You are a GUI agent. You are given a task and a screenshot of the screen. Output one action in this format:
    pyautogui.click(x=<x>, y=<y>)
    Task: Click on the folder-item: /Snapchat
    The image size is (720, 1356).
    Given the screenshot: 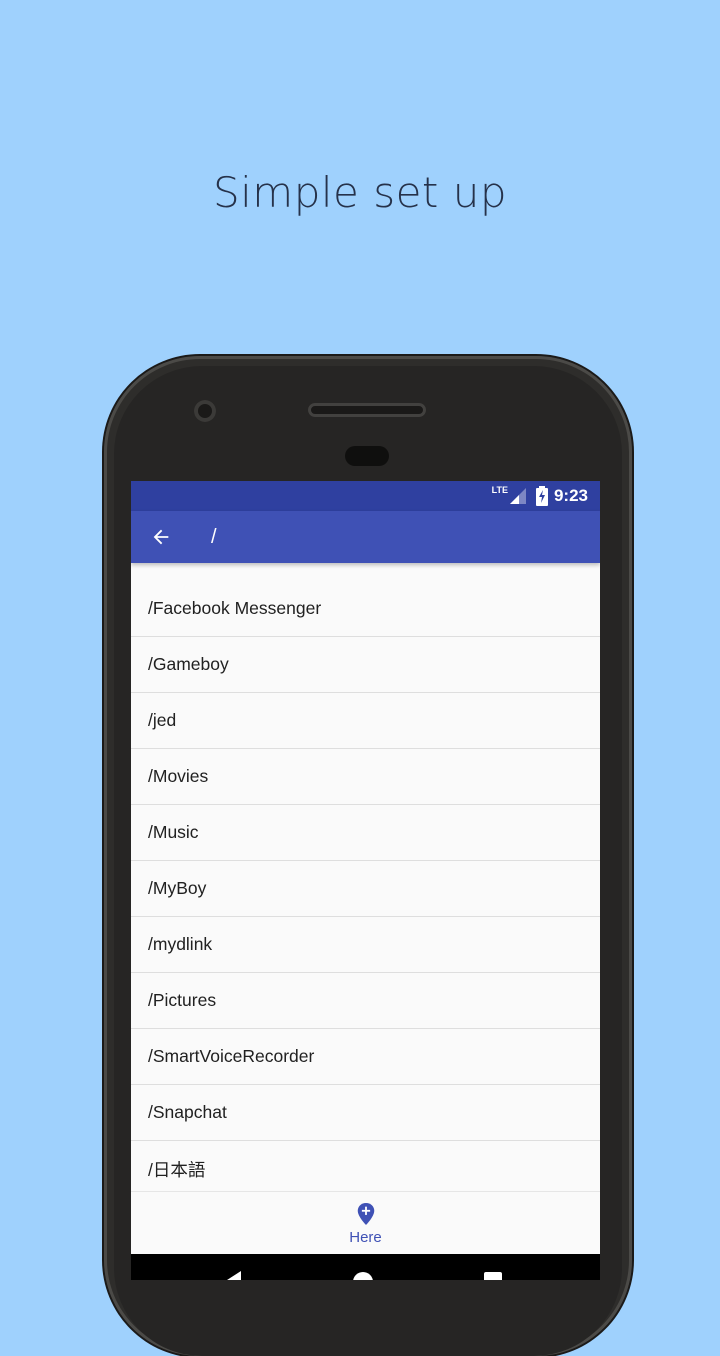 What is the action you would take?
    pyautogui.click(x=365, y=1113)
    